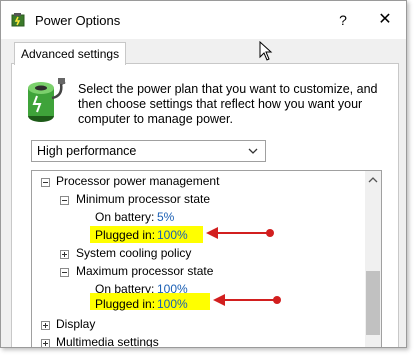  Describe the element at coordinates (373, 180) in the screenshot. I see `scroll-up-arrow-icon` at that location.